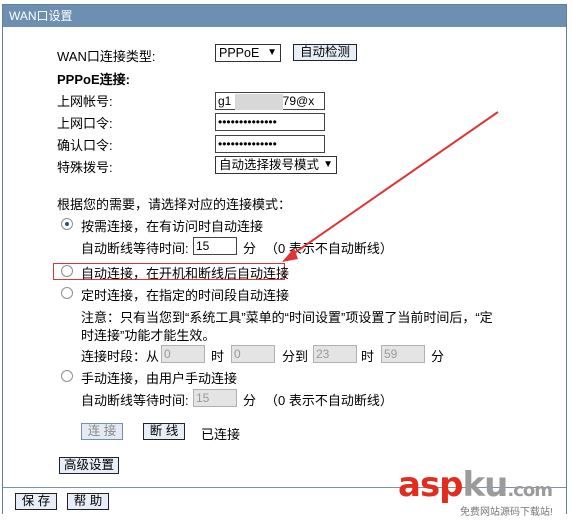 This screenshot has height=522, width=572. Describe the element at coordinates (431, 485) in the screenshot. I see `watermark-asp: asp` at that location.